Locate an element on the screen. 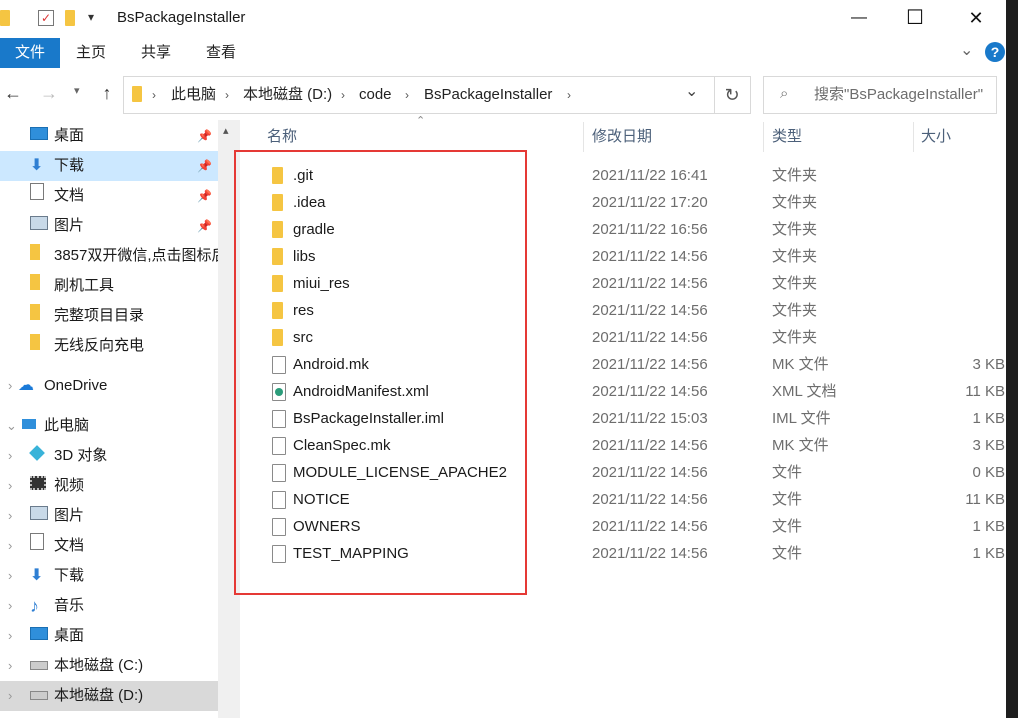 This screenshot has width=1018, height=718. forward-button: → is located at coordinates (49, 93).